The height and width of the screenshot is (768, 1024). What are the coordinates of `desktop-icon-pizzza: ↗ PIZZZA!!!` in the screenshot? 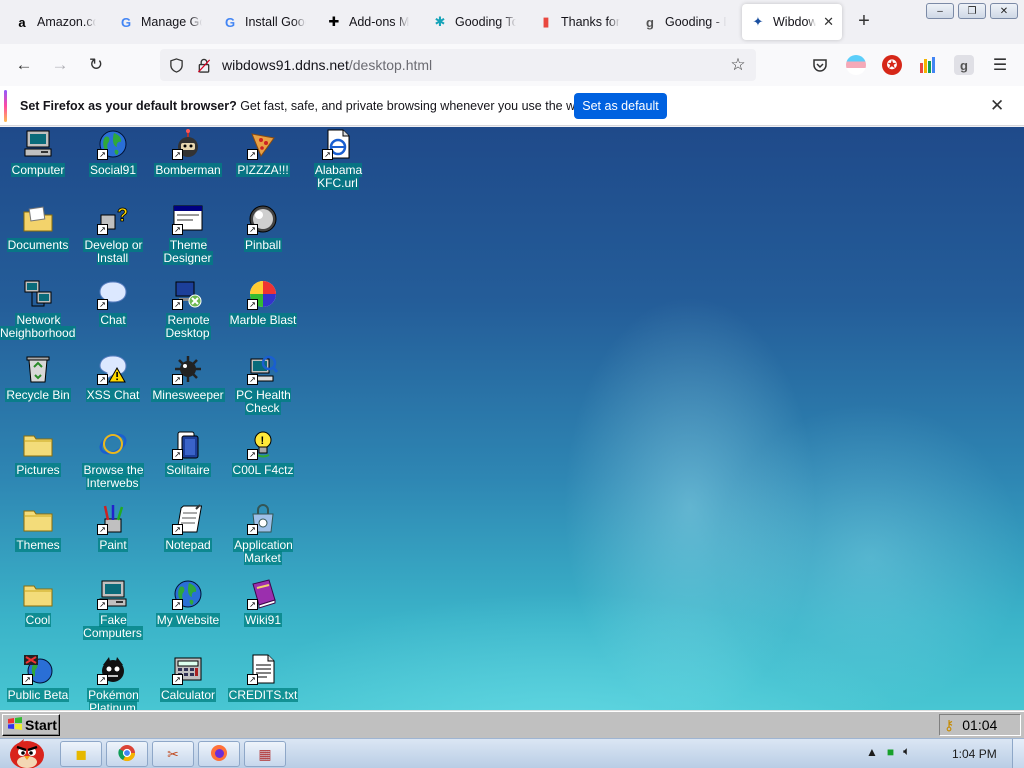 It's located at (263, 164).